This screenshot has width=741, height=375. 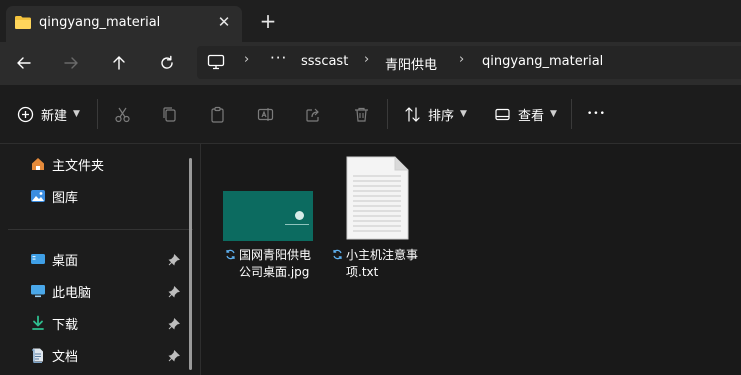 What do you see at coordinates (324, 61) in the screenshot?
I see `breadcrumb-ssscast: ssscast` at bounding box center [324, 61].